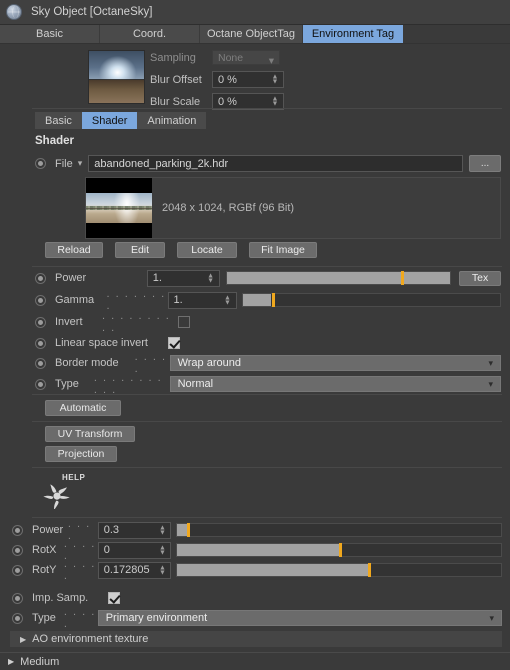 This screenshot has height=670, width=510. I want to click on row-env-rotx: RotX . . . . . 0 ▲ ▼, so click(257, 550).